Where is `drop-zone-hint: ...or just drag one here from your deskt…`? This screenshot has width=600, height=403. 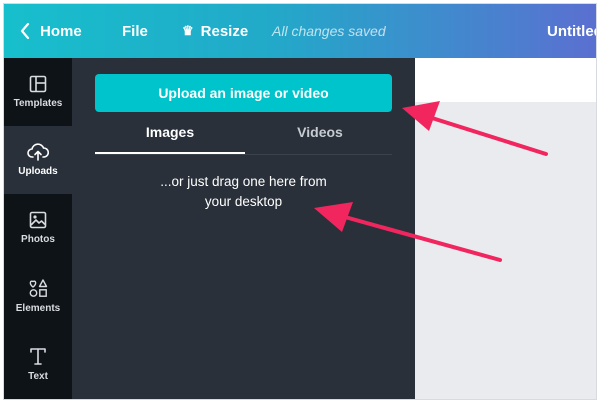 drop-zone-hint: ...or just drag one here from your deskt… is located at coordinates (243, 192).